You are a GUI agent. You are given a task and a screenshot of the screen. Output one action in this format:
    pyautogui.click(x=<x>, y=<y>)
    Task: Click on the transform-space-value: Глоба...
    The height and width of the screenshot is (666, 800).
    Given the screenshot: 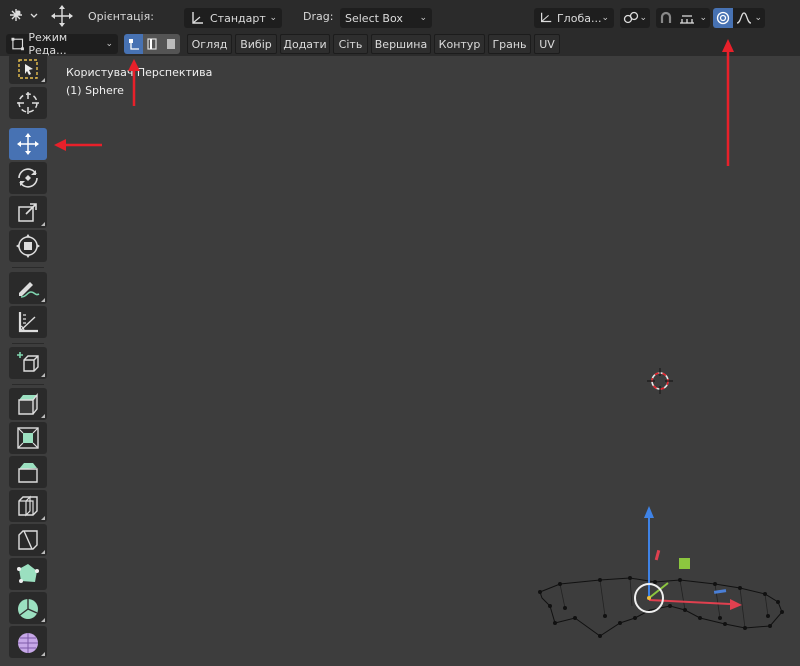 What is the action you would take?
    pyautogui.click(x=579, y=18)
    